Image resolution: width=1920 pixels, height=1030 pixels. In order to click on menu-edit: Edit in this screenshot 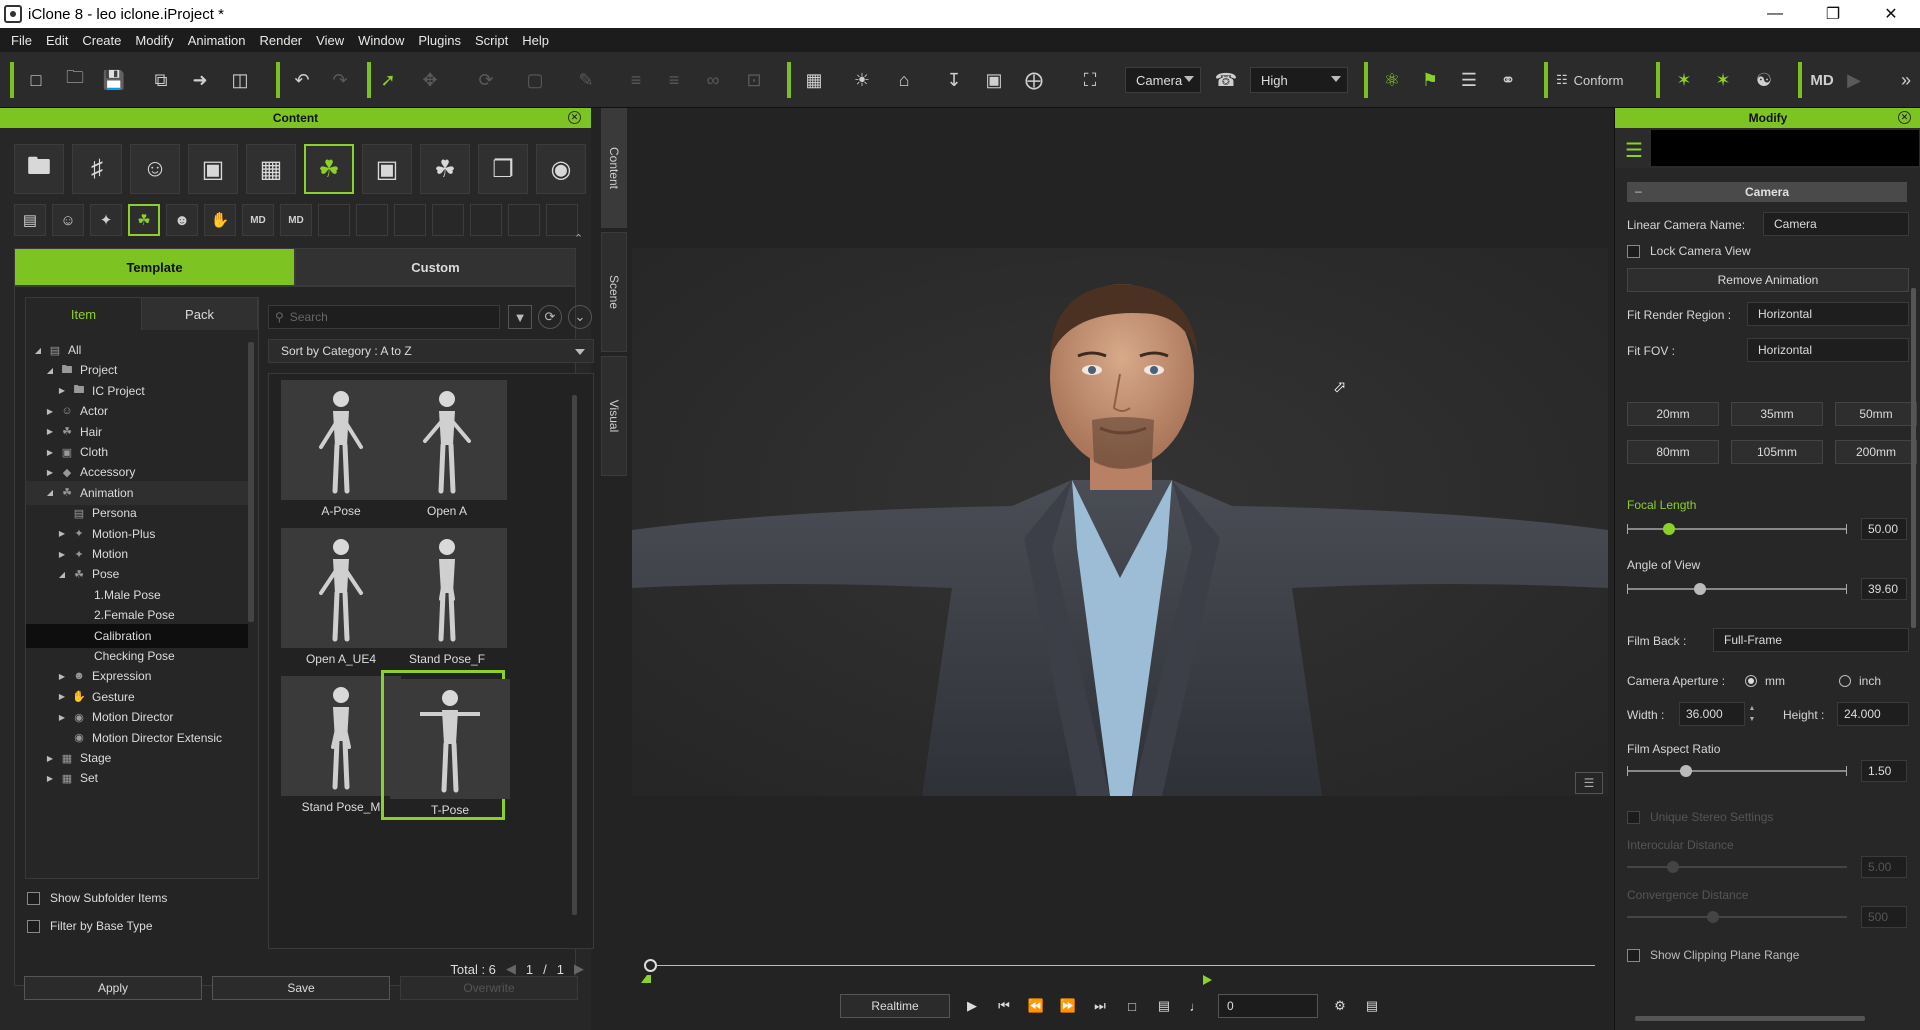, I will do `click(57, 40)`.